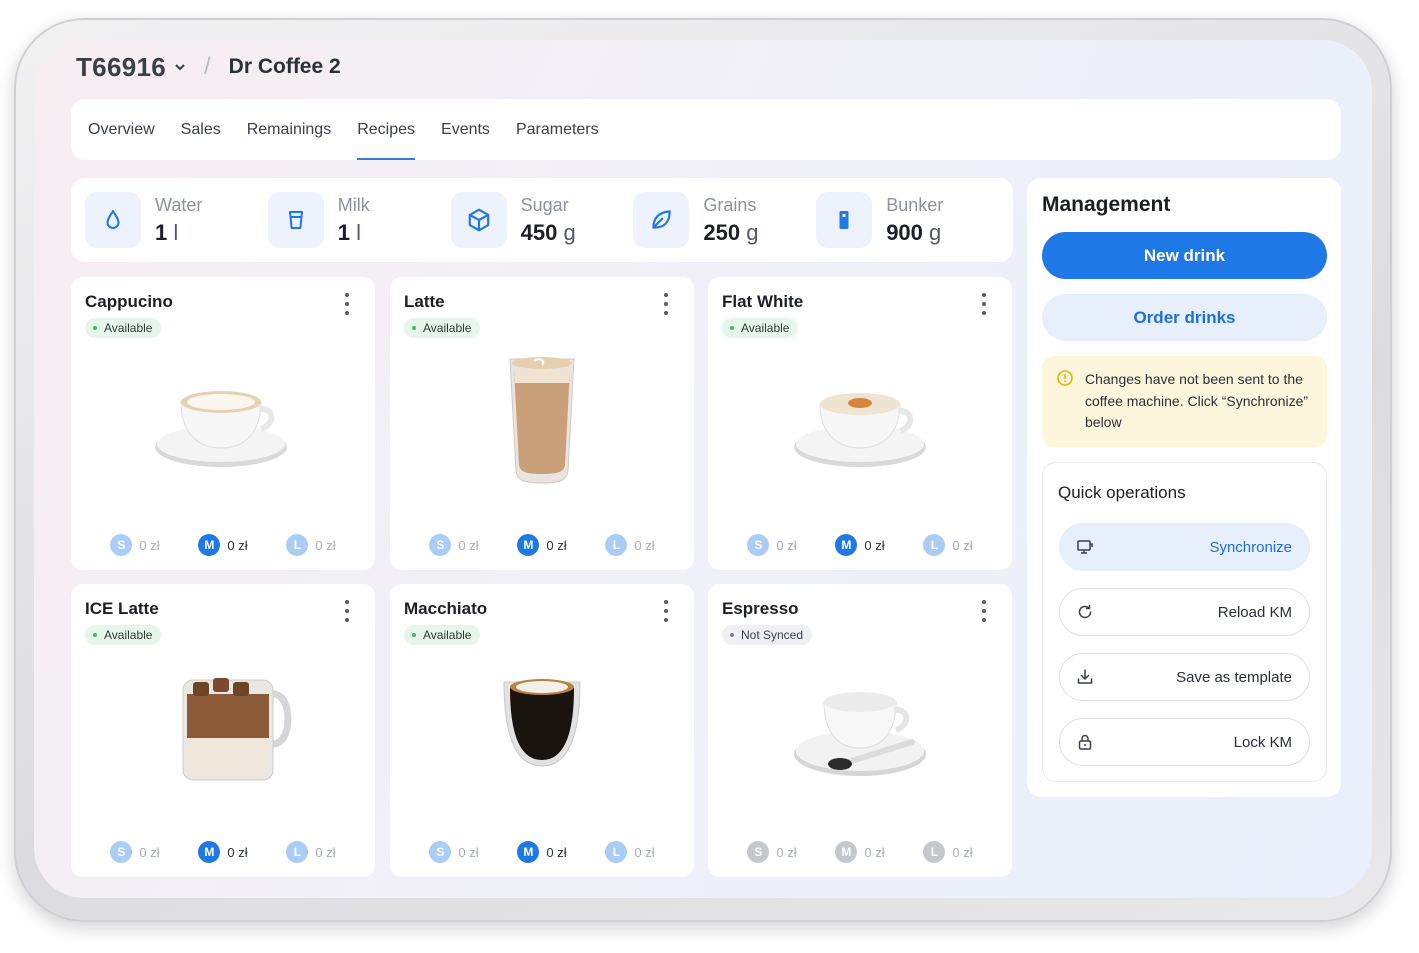  I want to click on drink-card-latte: Latte Available S0 zł M0 zł L0 zł, so click(542, 423).